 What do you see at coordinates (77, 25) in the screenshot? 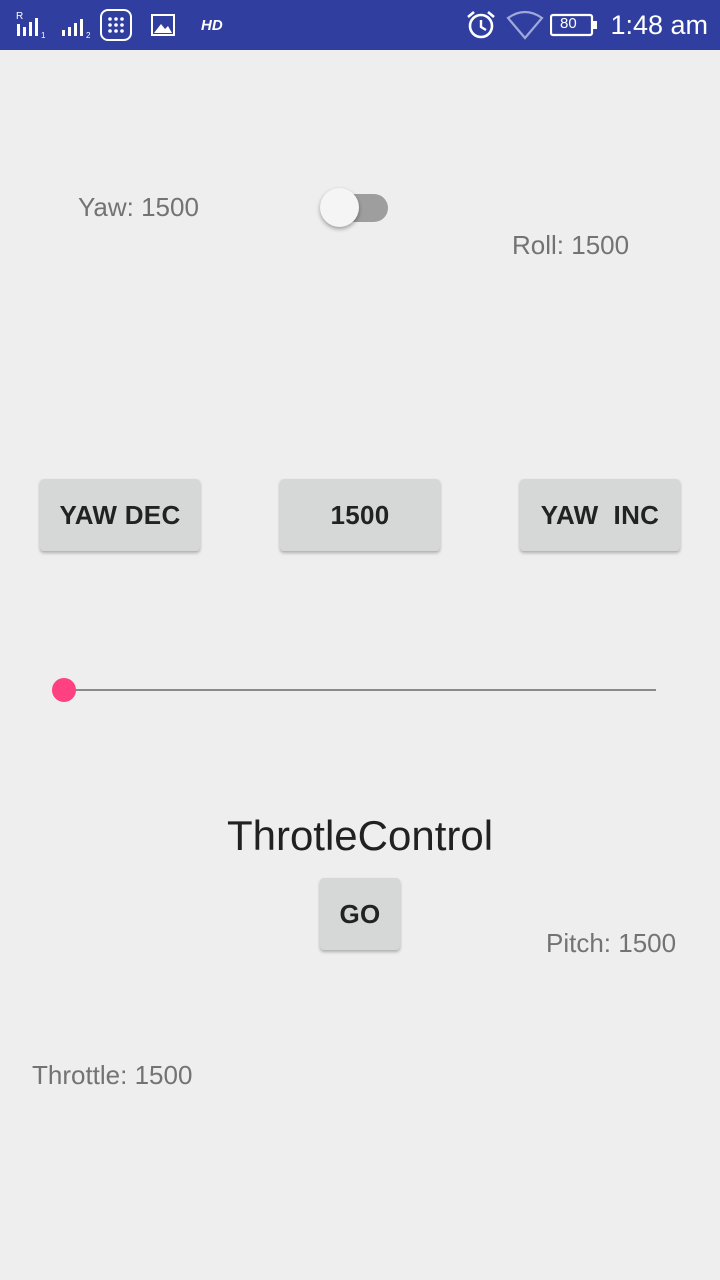
I see `signal-2-icon: 2` at bounding box center [77, 25].